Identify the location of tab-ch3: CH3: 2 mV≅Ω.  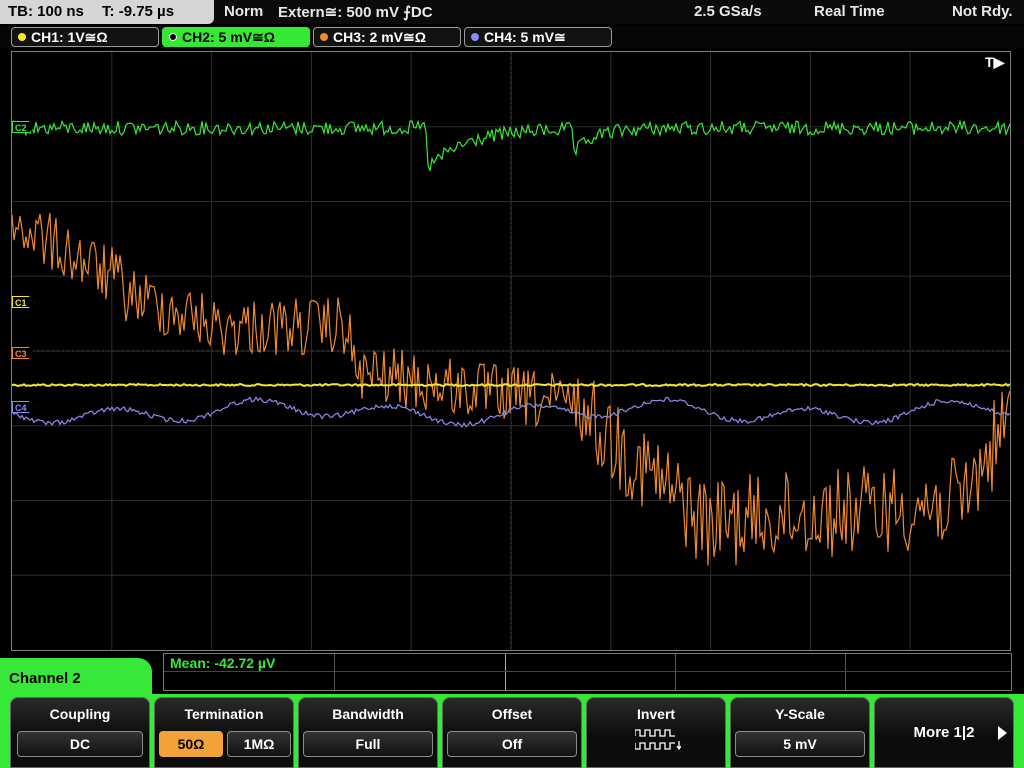
(387, 37).